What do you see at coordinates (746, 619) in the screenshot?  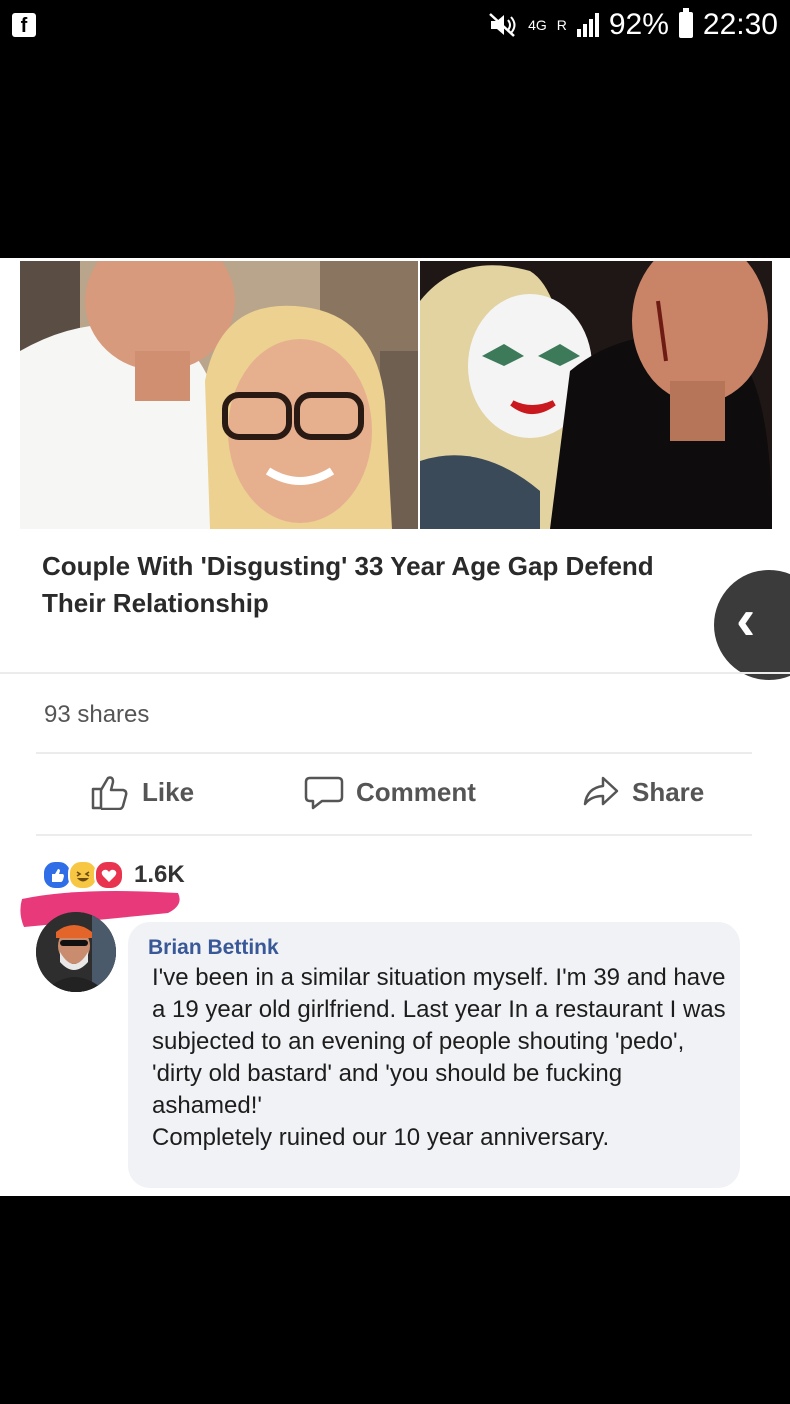 I see `chevron-left-icon: ‹` at bounding box center [746, 619].